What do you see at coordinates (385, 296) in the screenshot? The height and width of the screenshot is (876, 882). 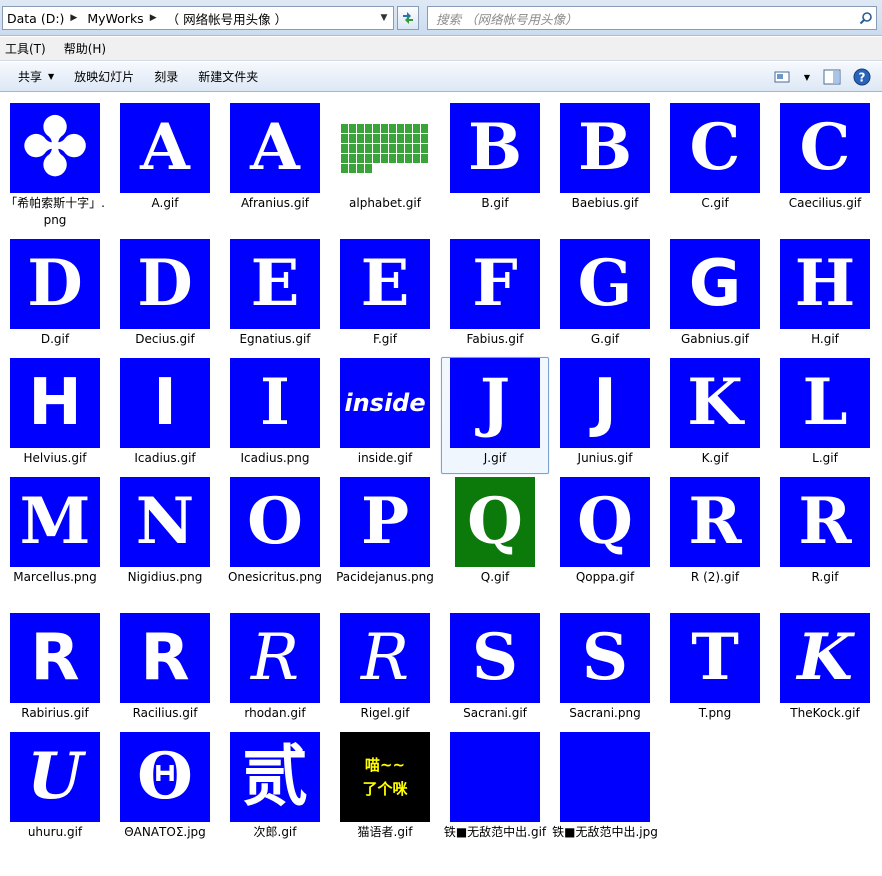 I see `file-item: E F.gif` at bounding box center [385, 296].